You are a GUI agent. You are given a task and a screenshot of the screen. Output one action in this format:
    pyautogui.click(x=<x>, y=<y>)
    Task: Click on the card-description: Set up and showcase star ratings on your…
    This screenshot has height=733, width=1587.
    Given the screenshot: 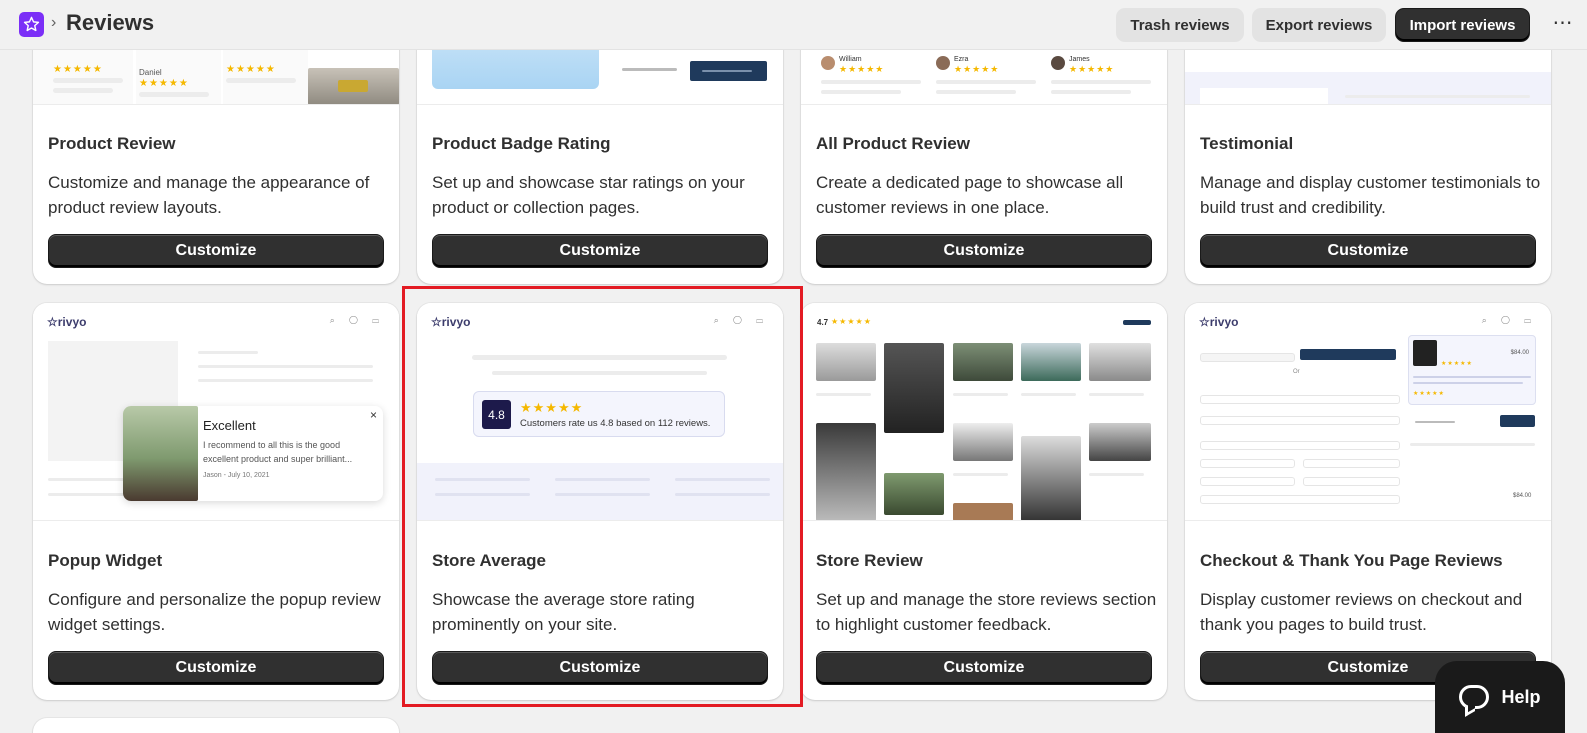 What is the action you would take?
    pyautogui.click(x=588, y=195)
    